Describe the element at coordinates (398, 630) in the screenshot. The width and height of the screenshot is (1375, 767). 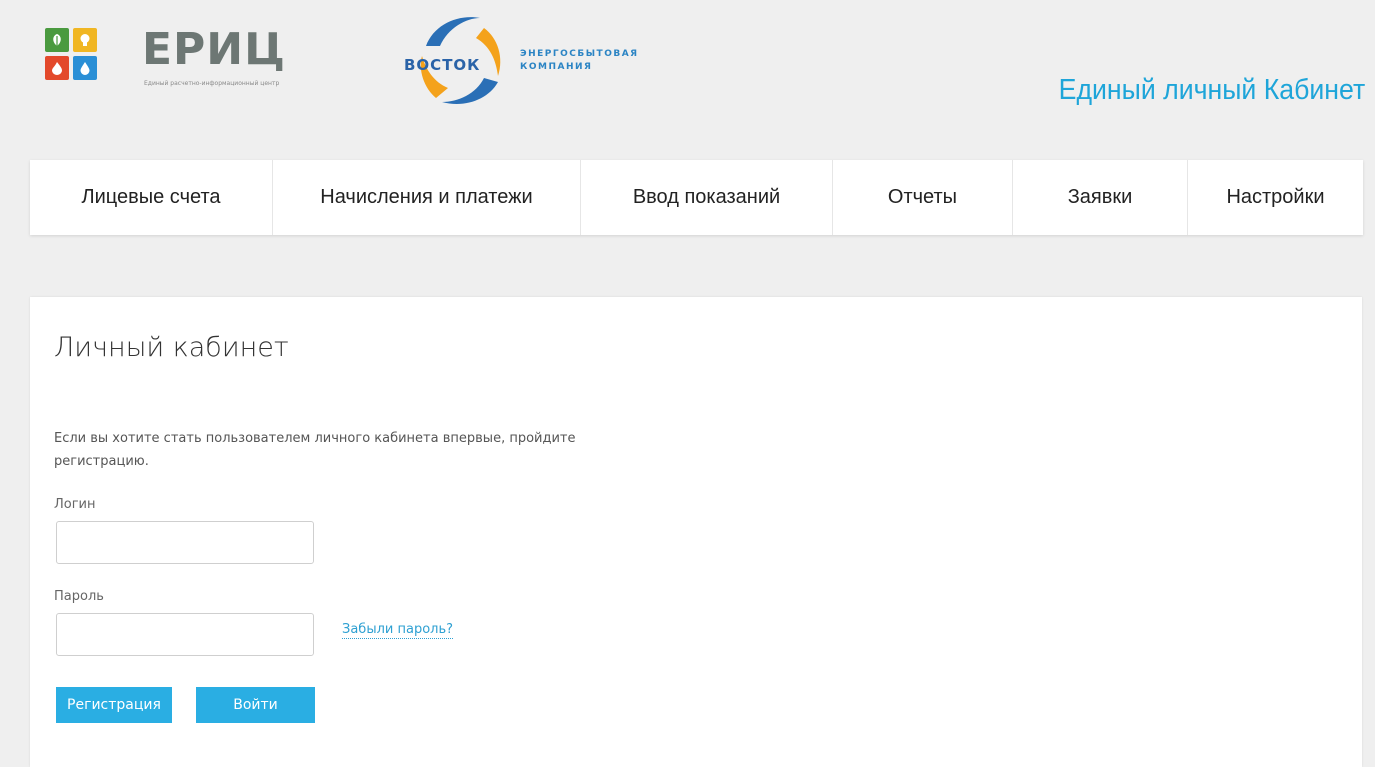
I see `forgot-password-link: Забыли пароль?` at that location.